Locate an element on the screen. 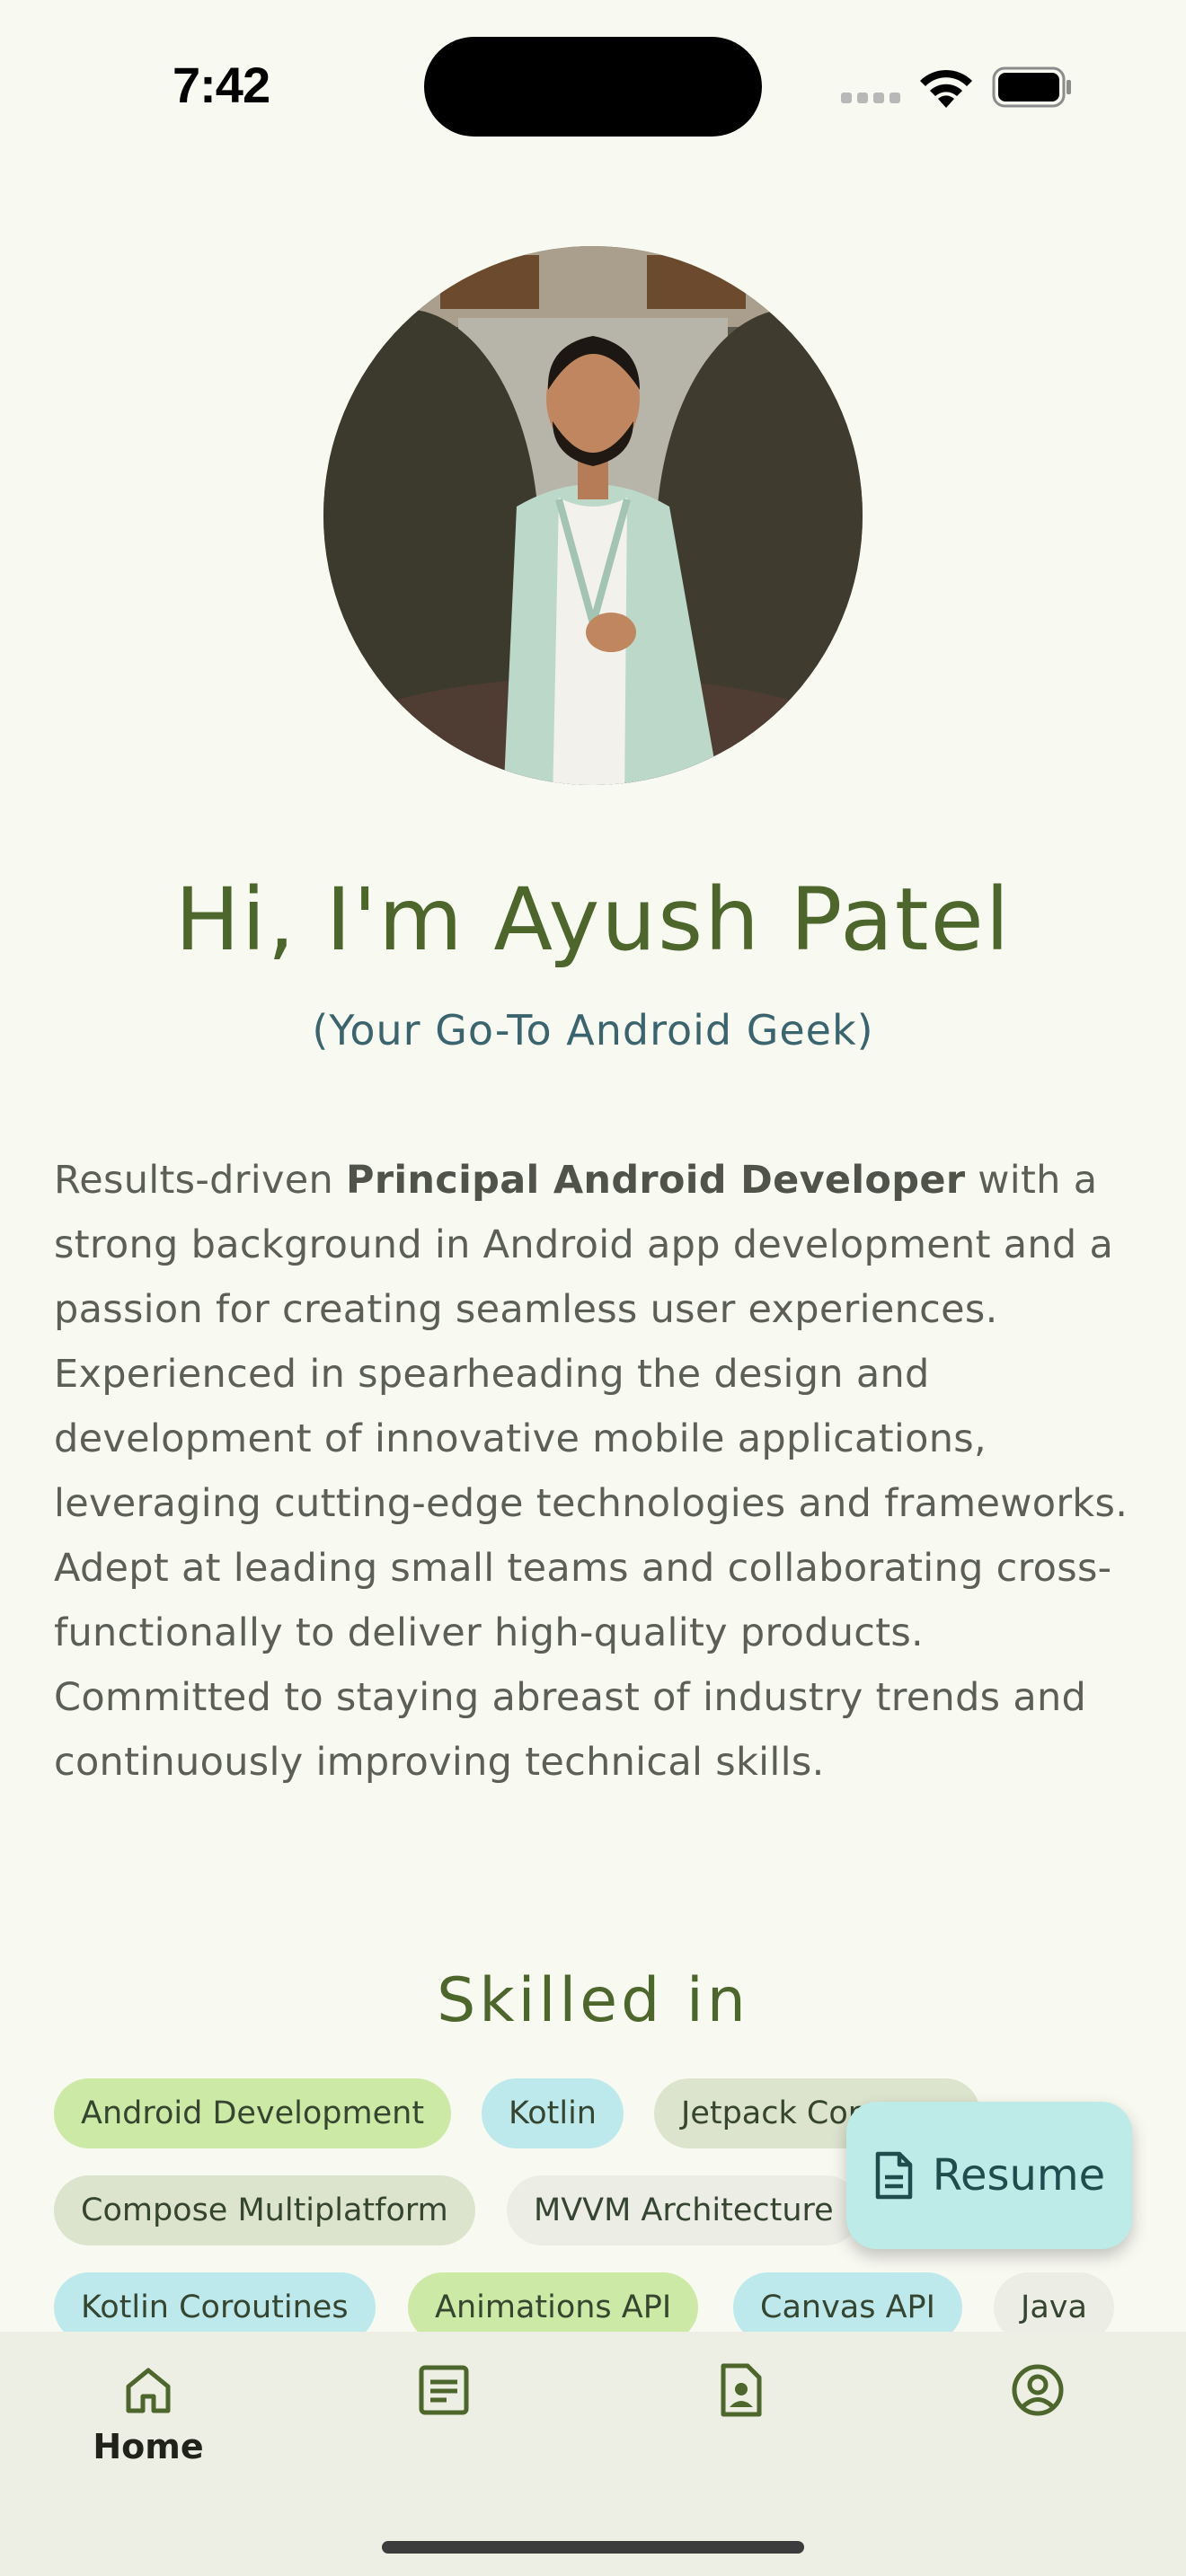 The image size is (1186, 2576). nav-item-articles is located at coordinates (444, 2420).